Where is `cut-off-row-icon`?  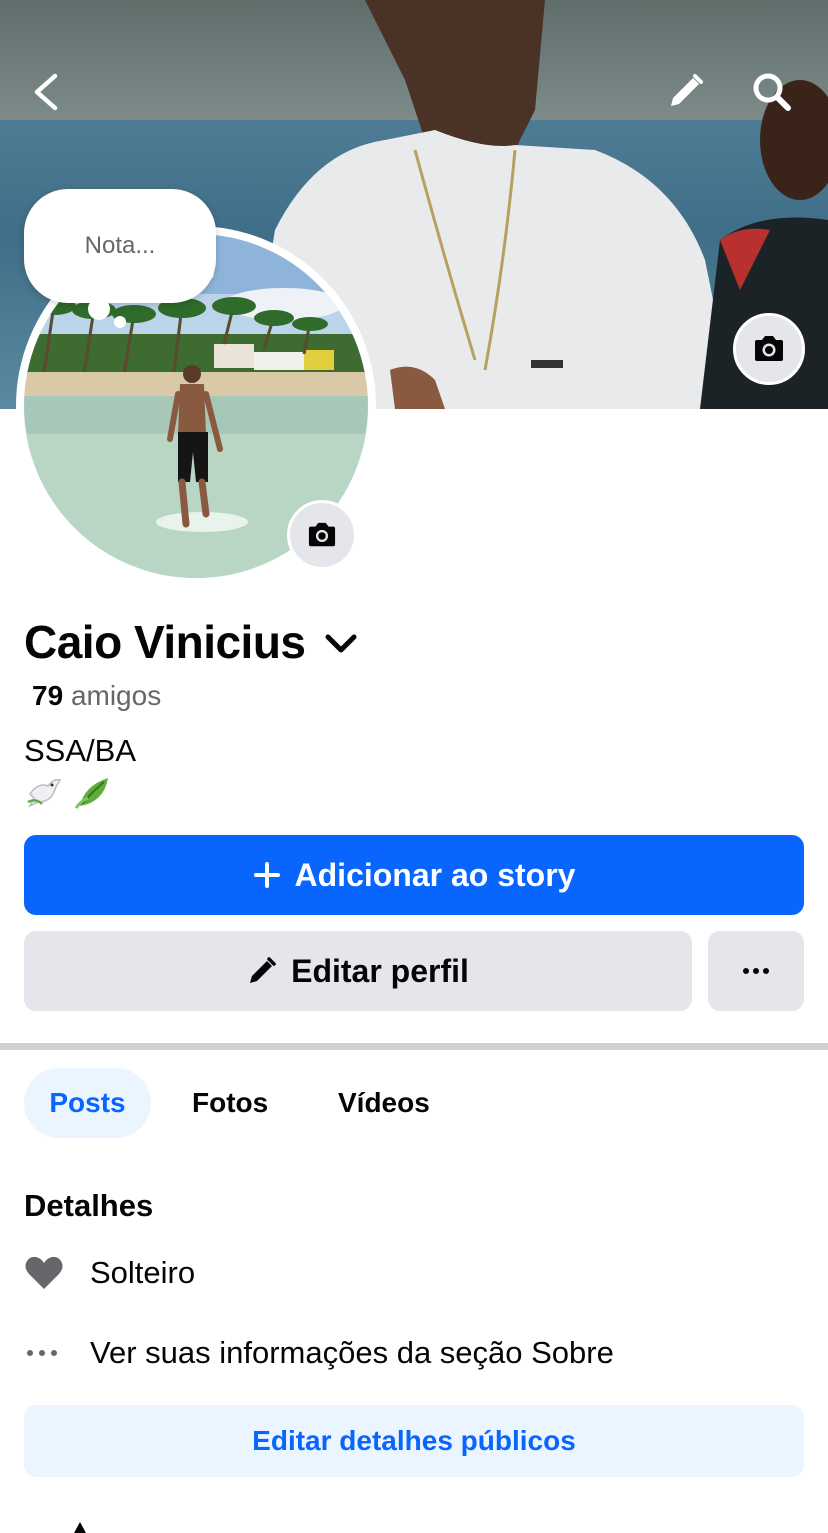 cut-off-row-icon is located at coordinates (80, 1527).